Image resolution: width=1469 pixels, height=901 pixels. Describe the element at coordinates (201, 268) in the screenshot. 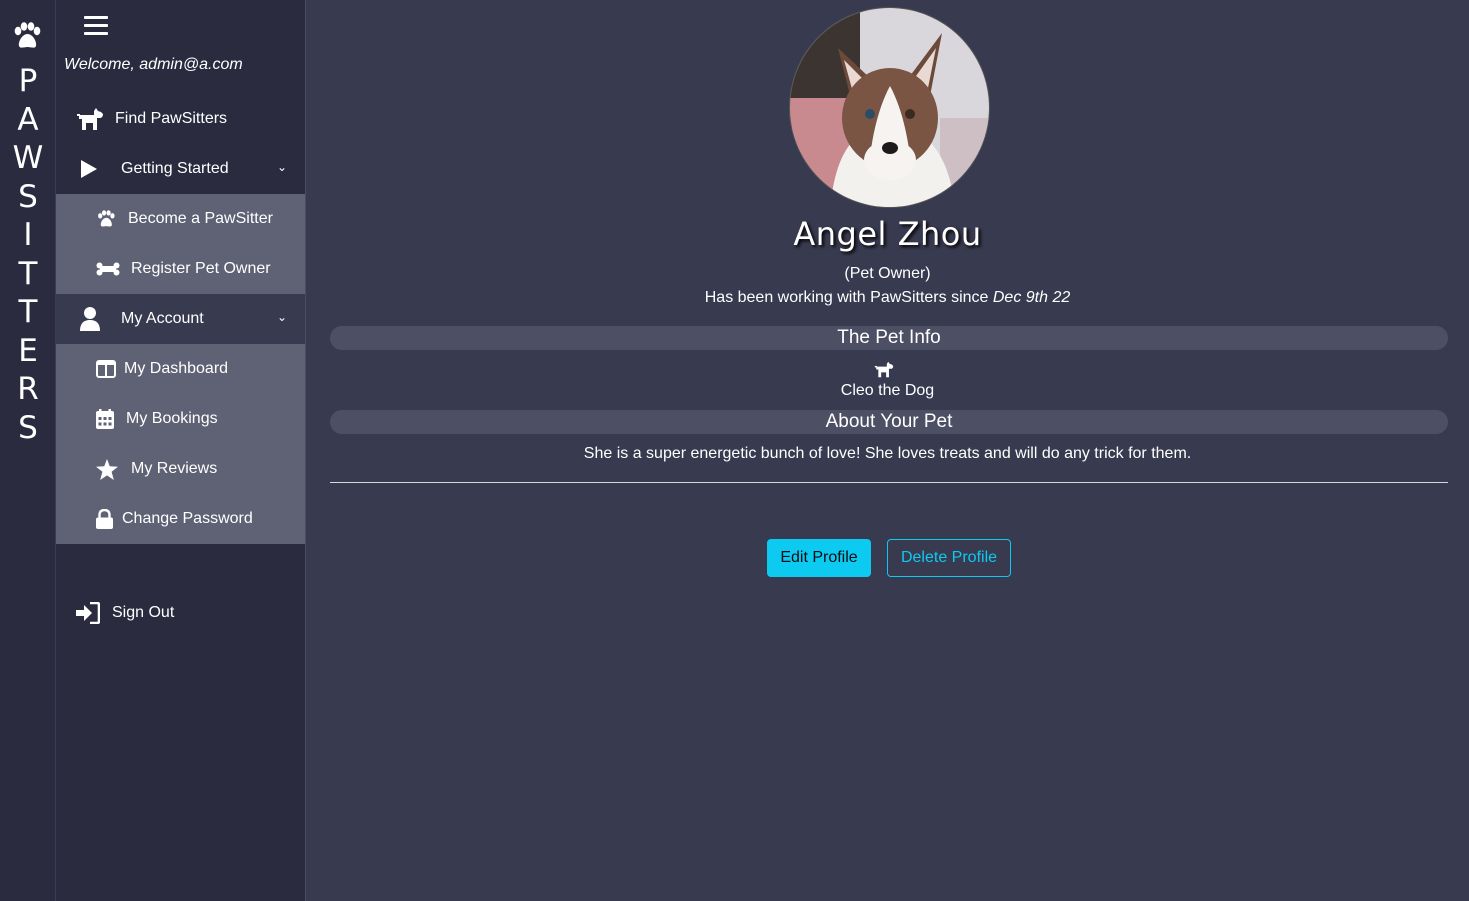

I see `sidebar-item-label: Register Pet Owner` at that location.